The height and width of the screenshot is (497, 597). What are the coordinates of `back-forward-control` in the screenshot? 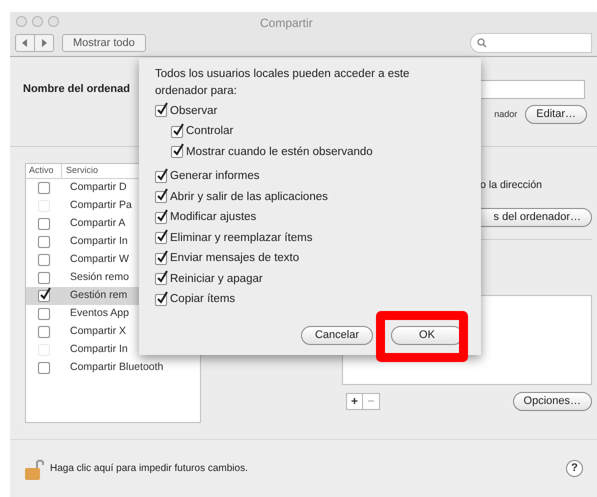 It's located at (34, 43).